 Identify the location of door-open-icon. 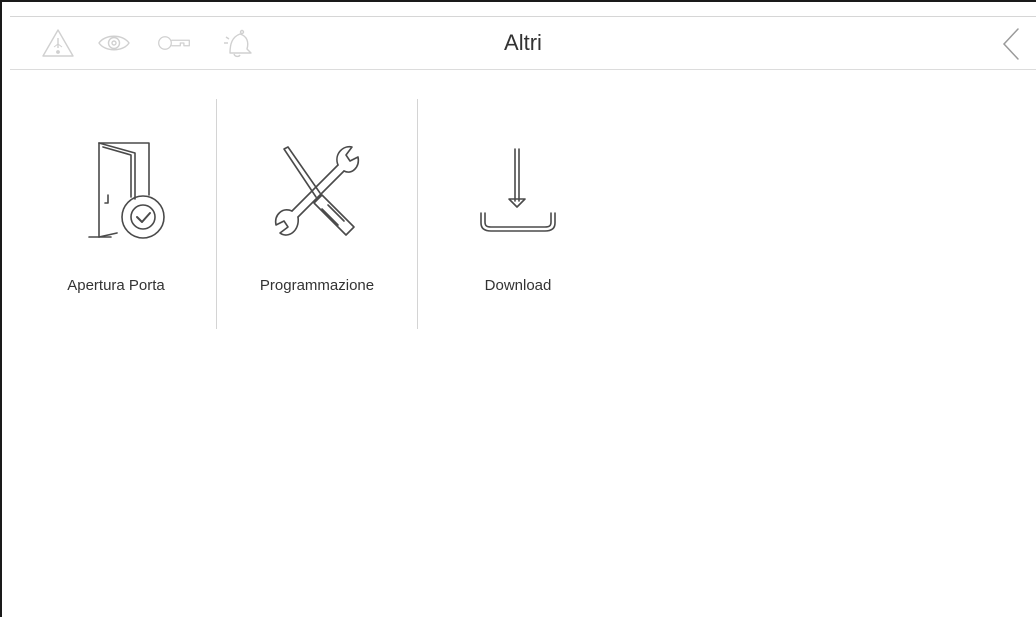
(116, 192).